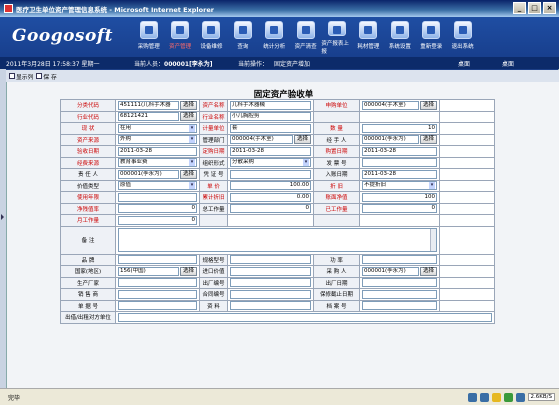  Describe the element at coordinates (534, 8) in the screenshot. I see `maximize-button: □` at that location.